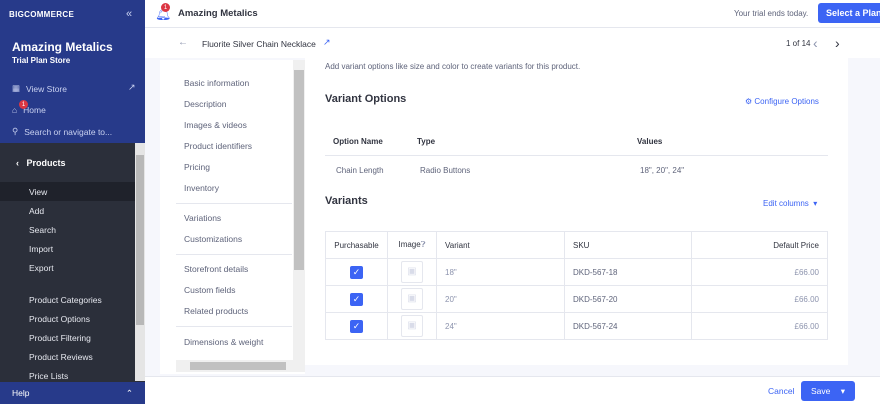 The height and width of the screenshot is (404, 880). I want to click on sku-cell: DKD-567-24, so click(628, 326).